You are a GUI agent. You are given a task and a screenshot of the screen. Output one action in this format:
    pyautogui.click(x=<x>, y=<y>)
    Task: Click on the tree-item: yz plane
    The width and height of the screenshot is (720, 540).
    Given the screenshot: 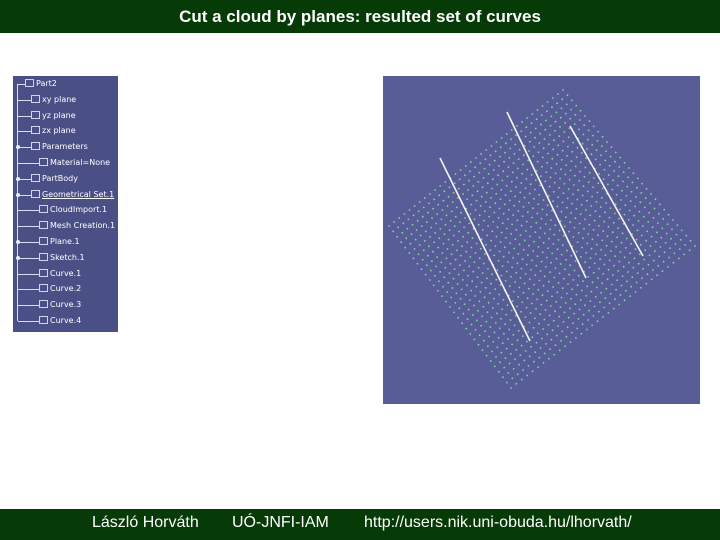 What is the action you would take?
    pyautogui.click(x=53, y=116)
    